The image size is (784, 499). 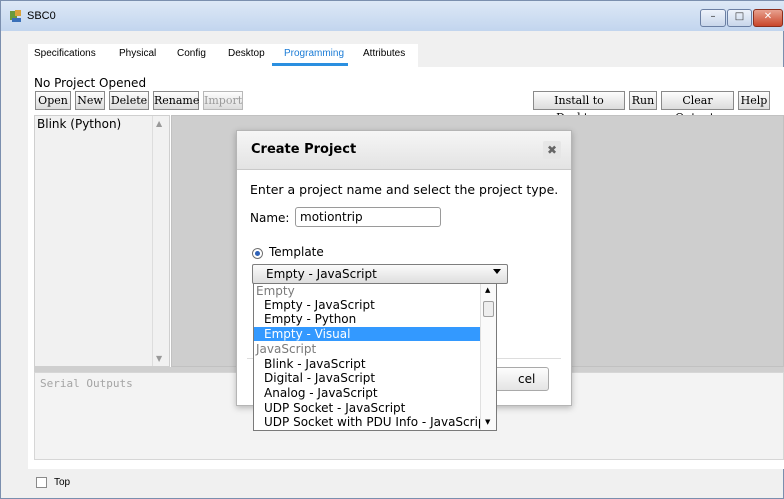 What do you see at coordinates (373, 378) in the screenshot?
I see `dropdown-option: Digital - JavaScript` at bounding box center [373, 378].